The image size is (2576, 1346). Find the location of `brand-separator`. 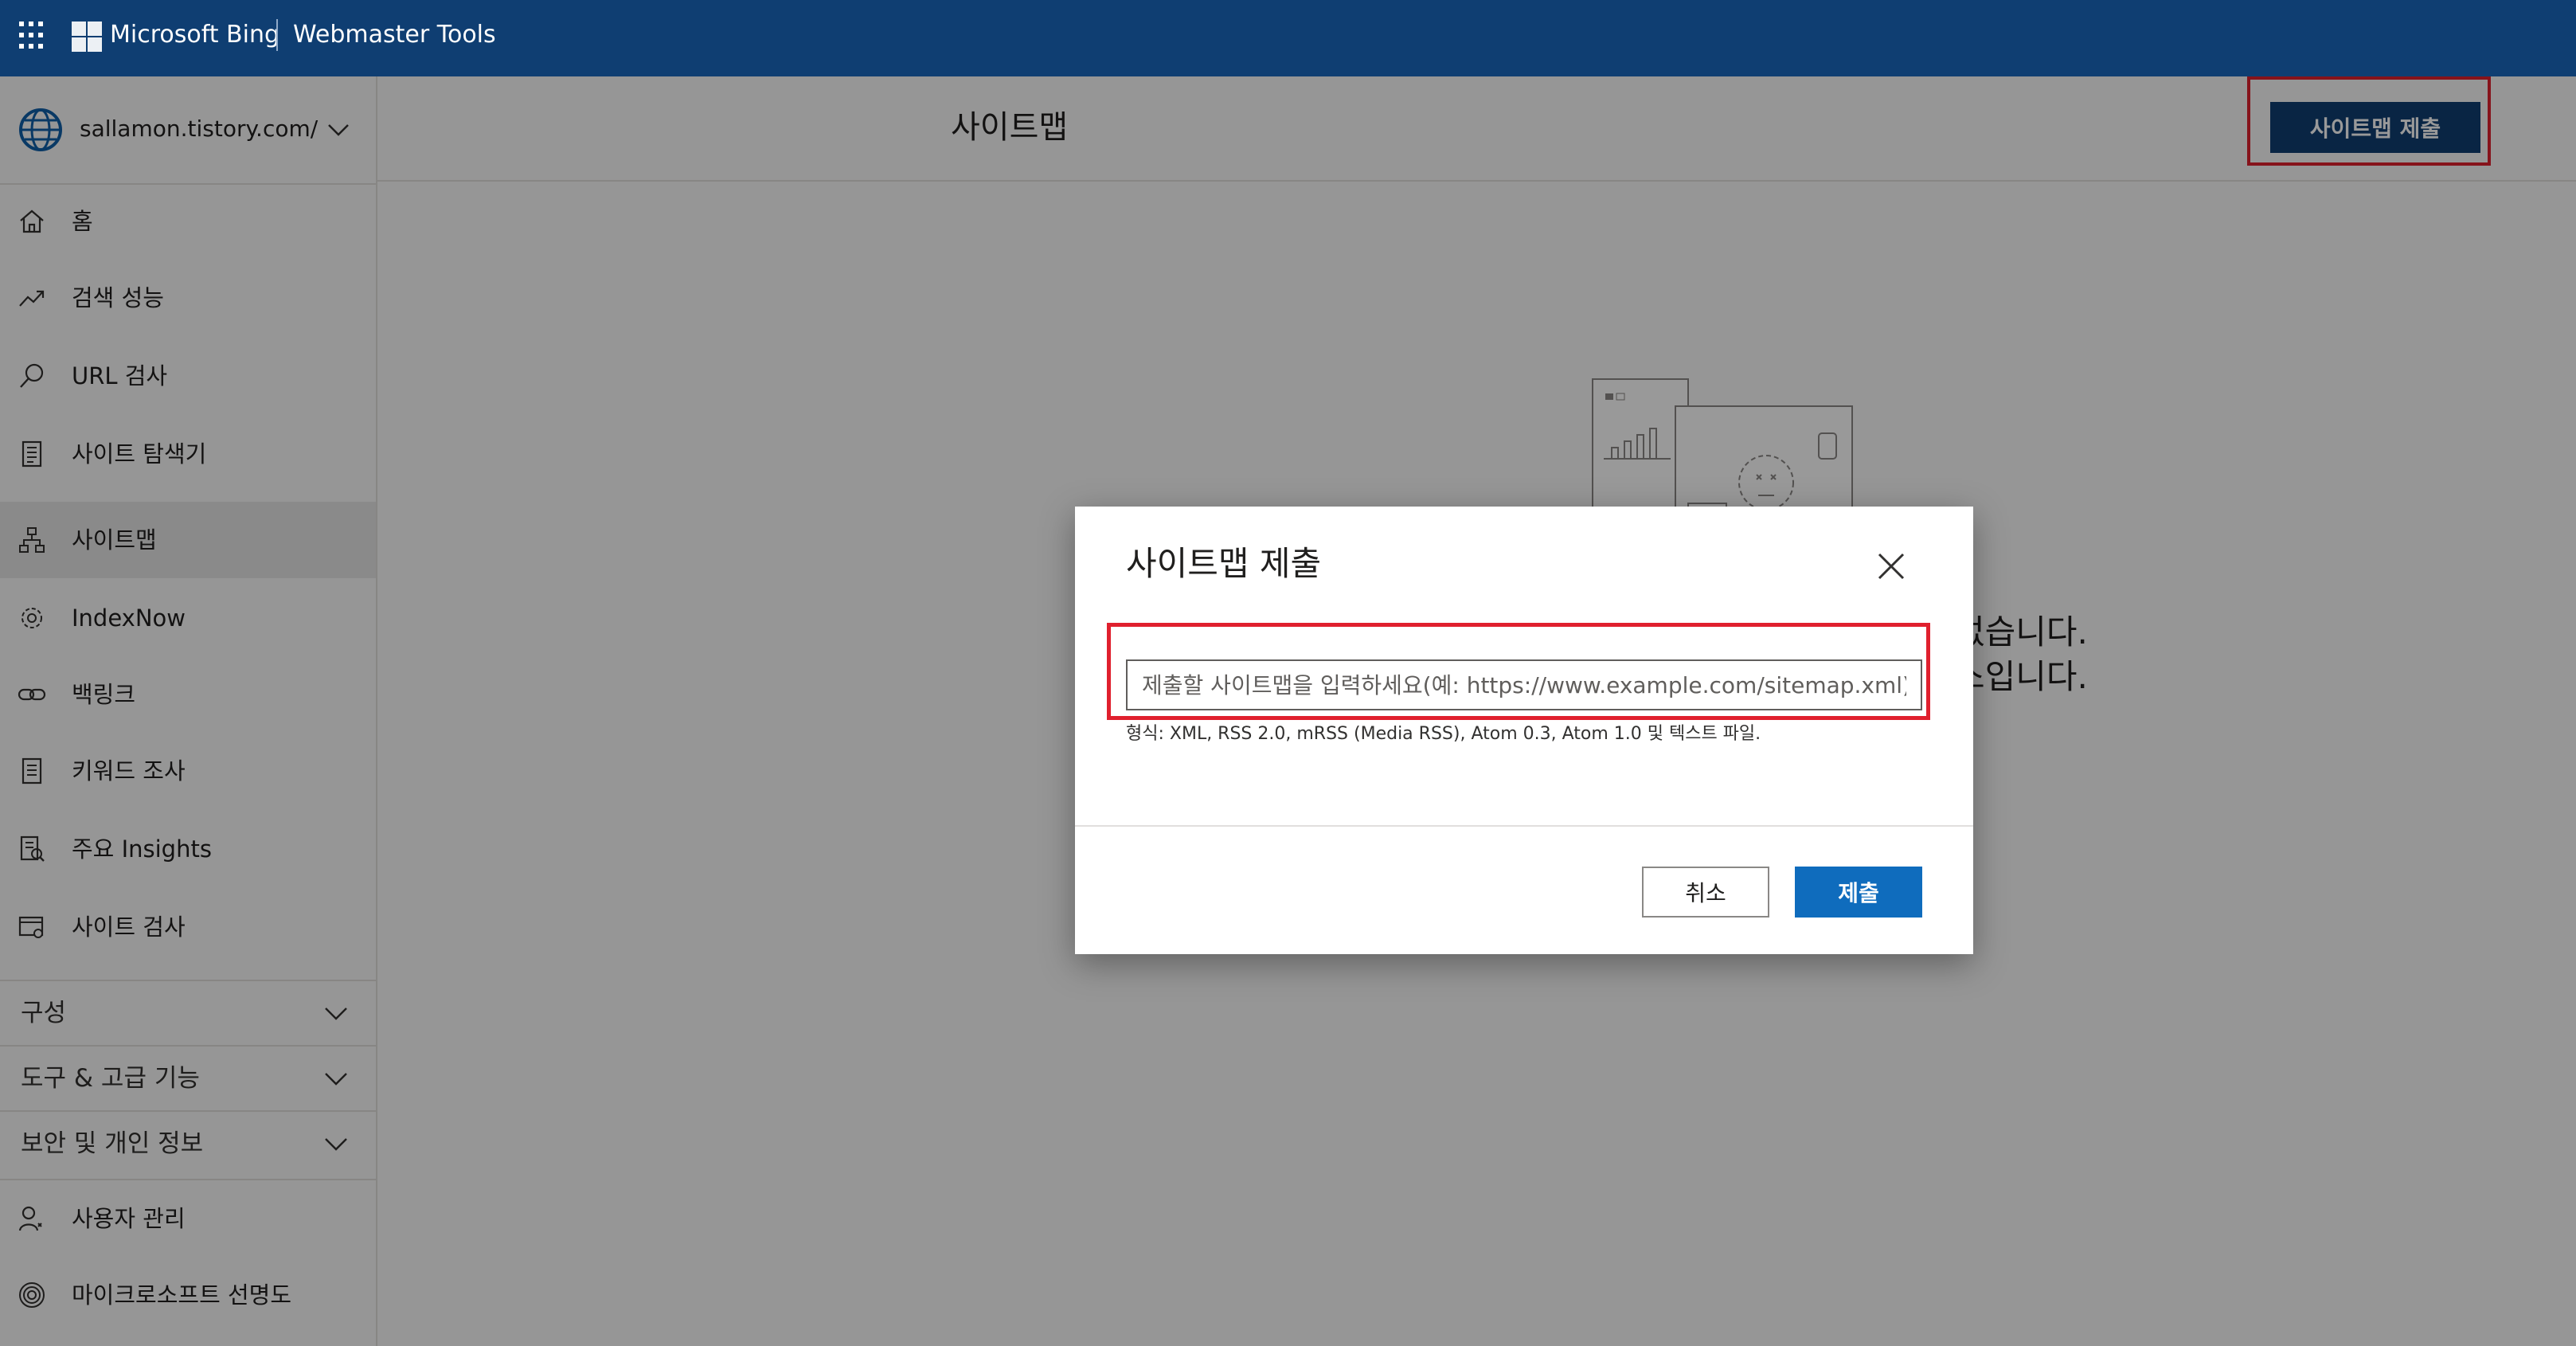

brand-separator is located at coordinates (277, 35).